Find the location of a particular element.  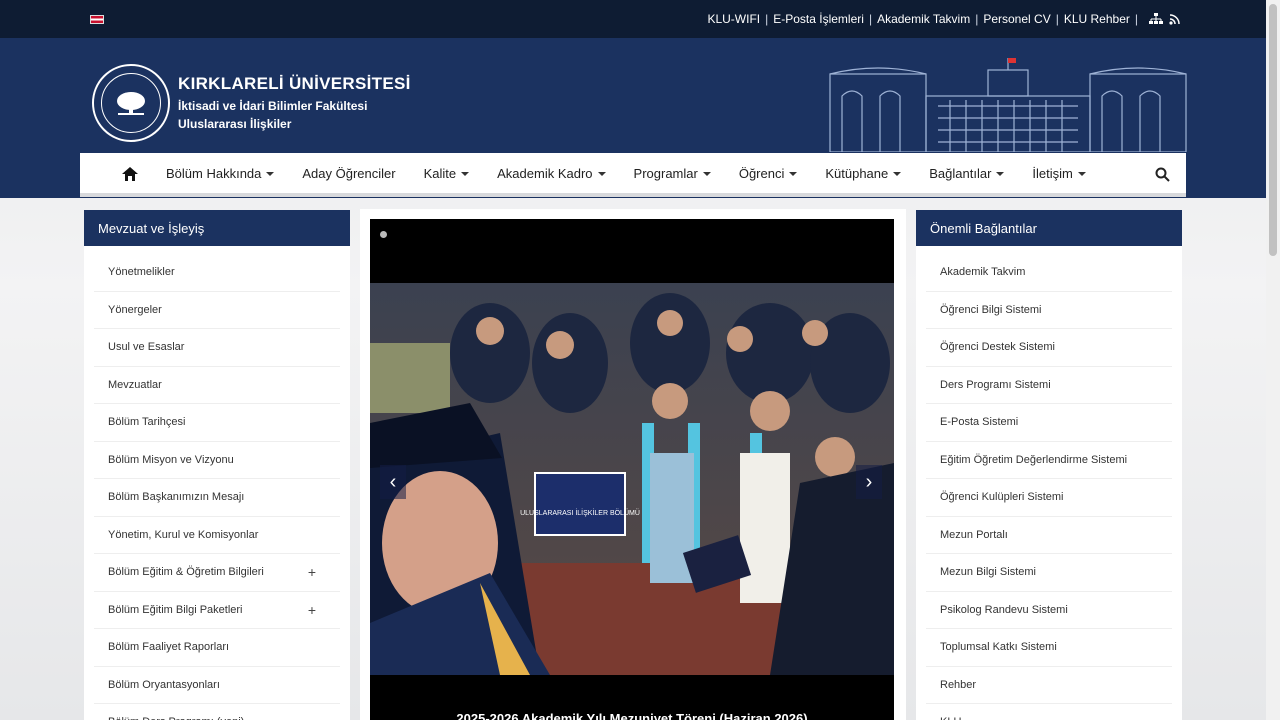

regulations-item-label: Bölüm Faaliyet Raporları is located at coordinates (169, 647).